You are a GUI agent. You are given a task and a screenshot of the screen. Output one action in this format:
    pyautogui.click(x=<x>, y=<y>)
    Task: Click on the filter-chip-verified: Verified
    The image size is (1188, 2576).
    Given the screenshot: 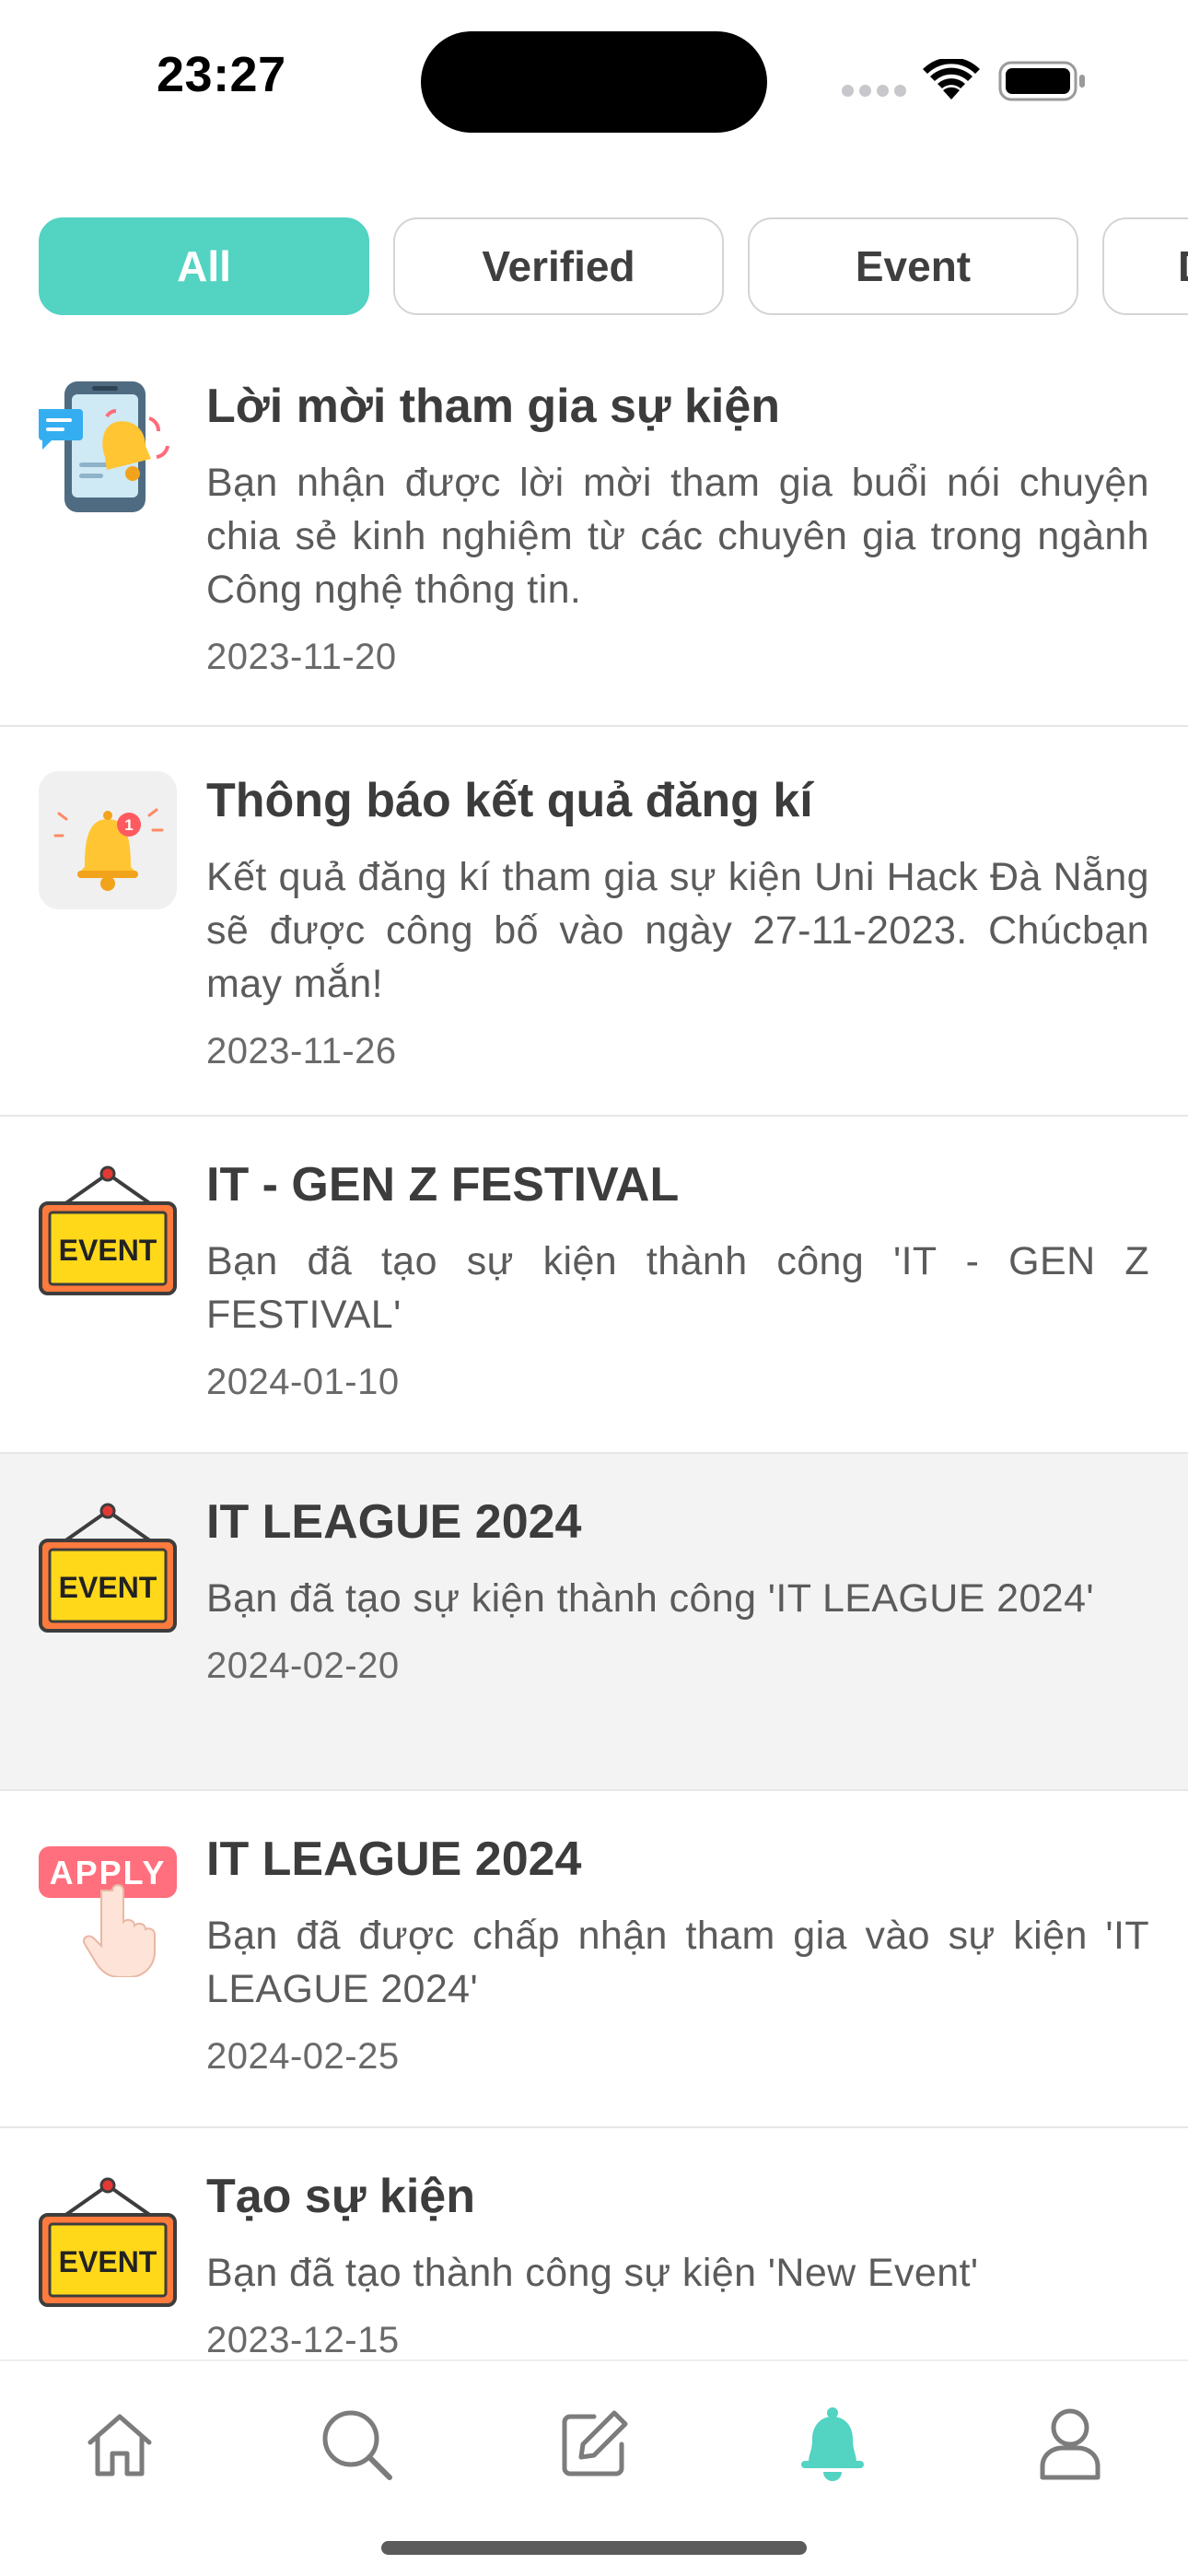 What is the action you would take?
    pyautogui.click(x=558, y=266)
    